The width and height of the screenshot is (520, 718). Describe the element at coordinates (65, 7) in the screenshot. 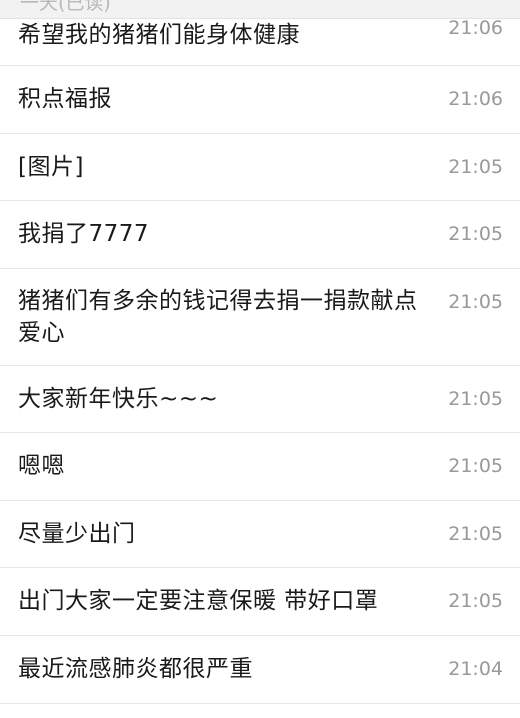

I see `list-header-label: 一天(已读)` at that location.